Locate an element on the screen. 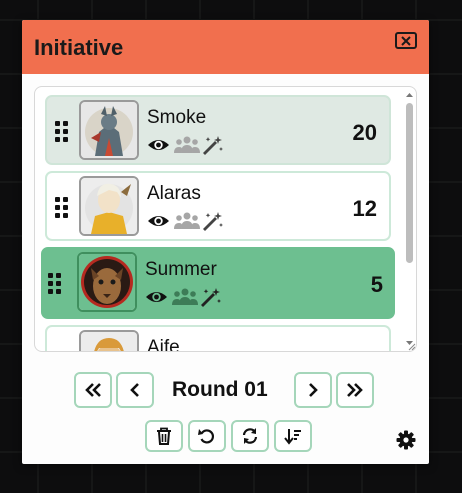  close-icon is located at coordinates (406, 40).